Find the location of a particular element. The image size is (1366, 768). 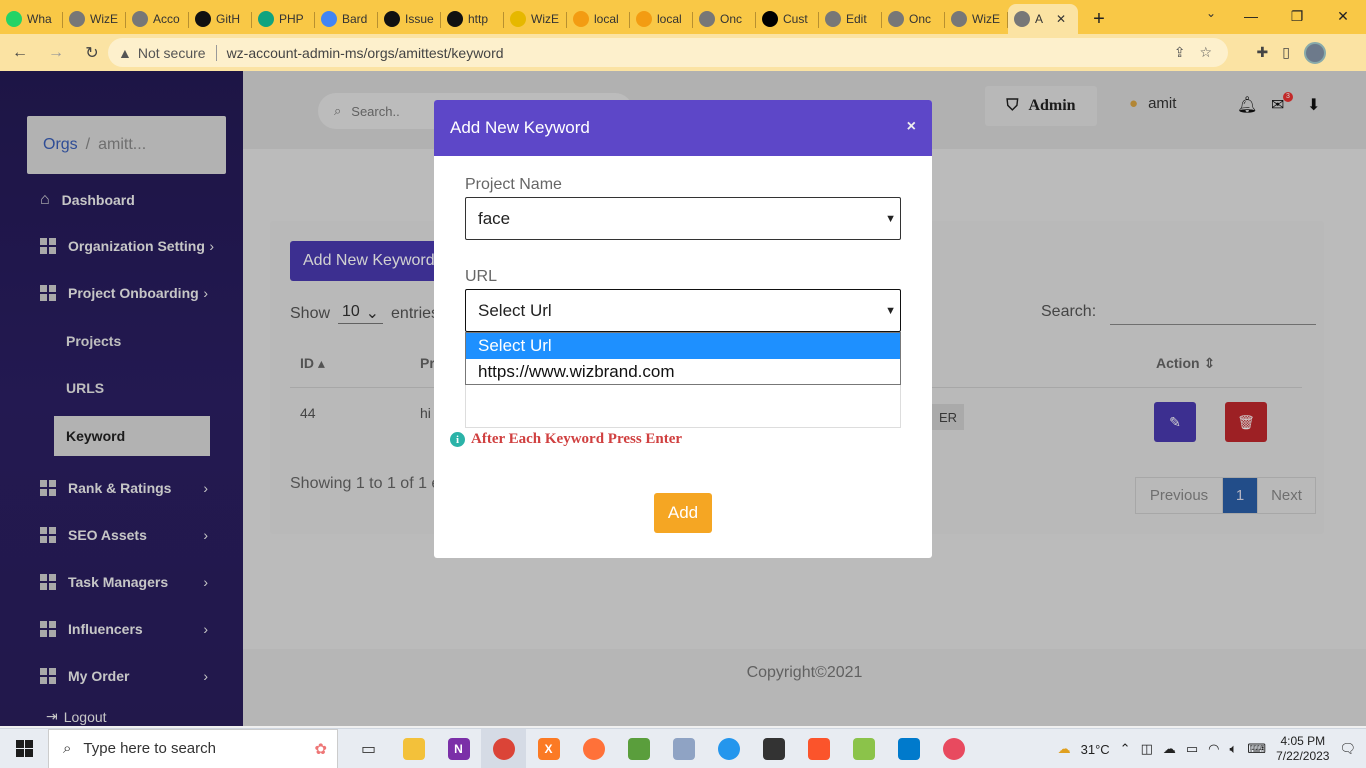

xampp-icon: X is located at coordinates (548, 748).